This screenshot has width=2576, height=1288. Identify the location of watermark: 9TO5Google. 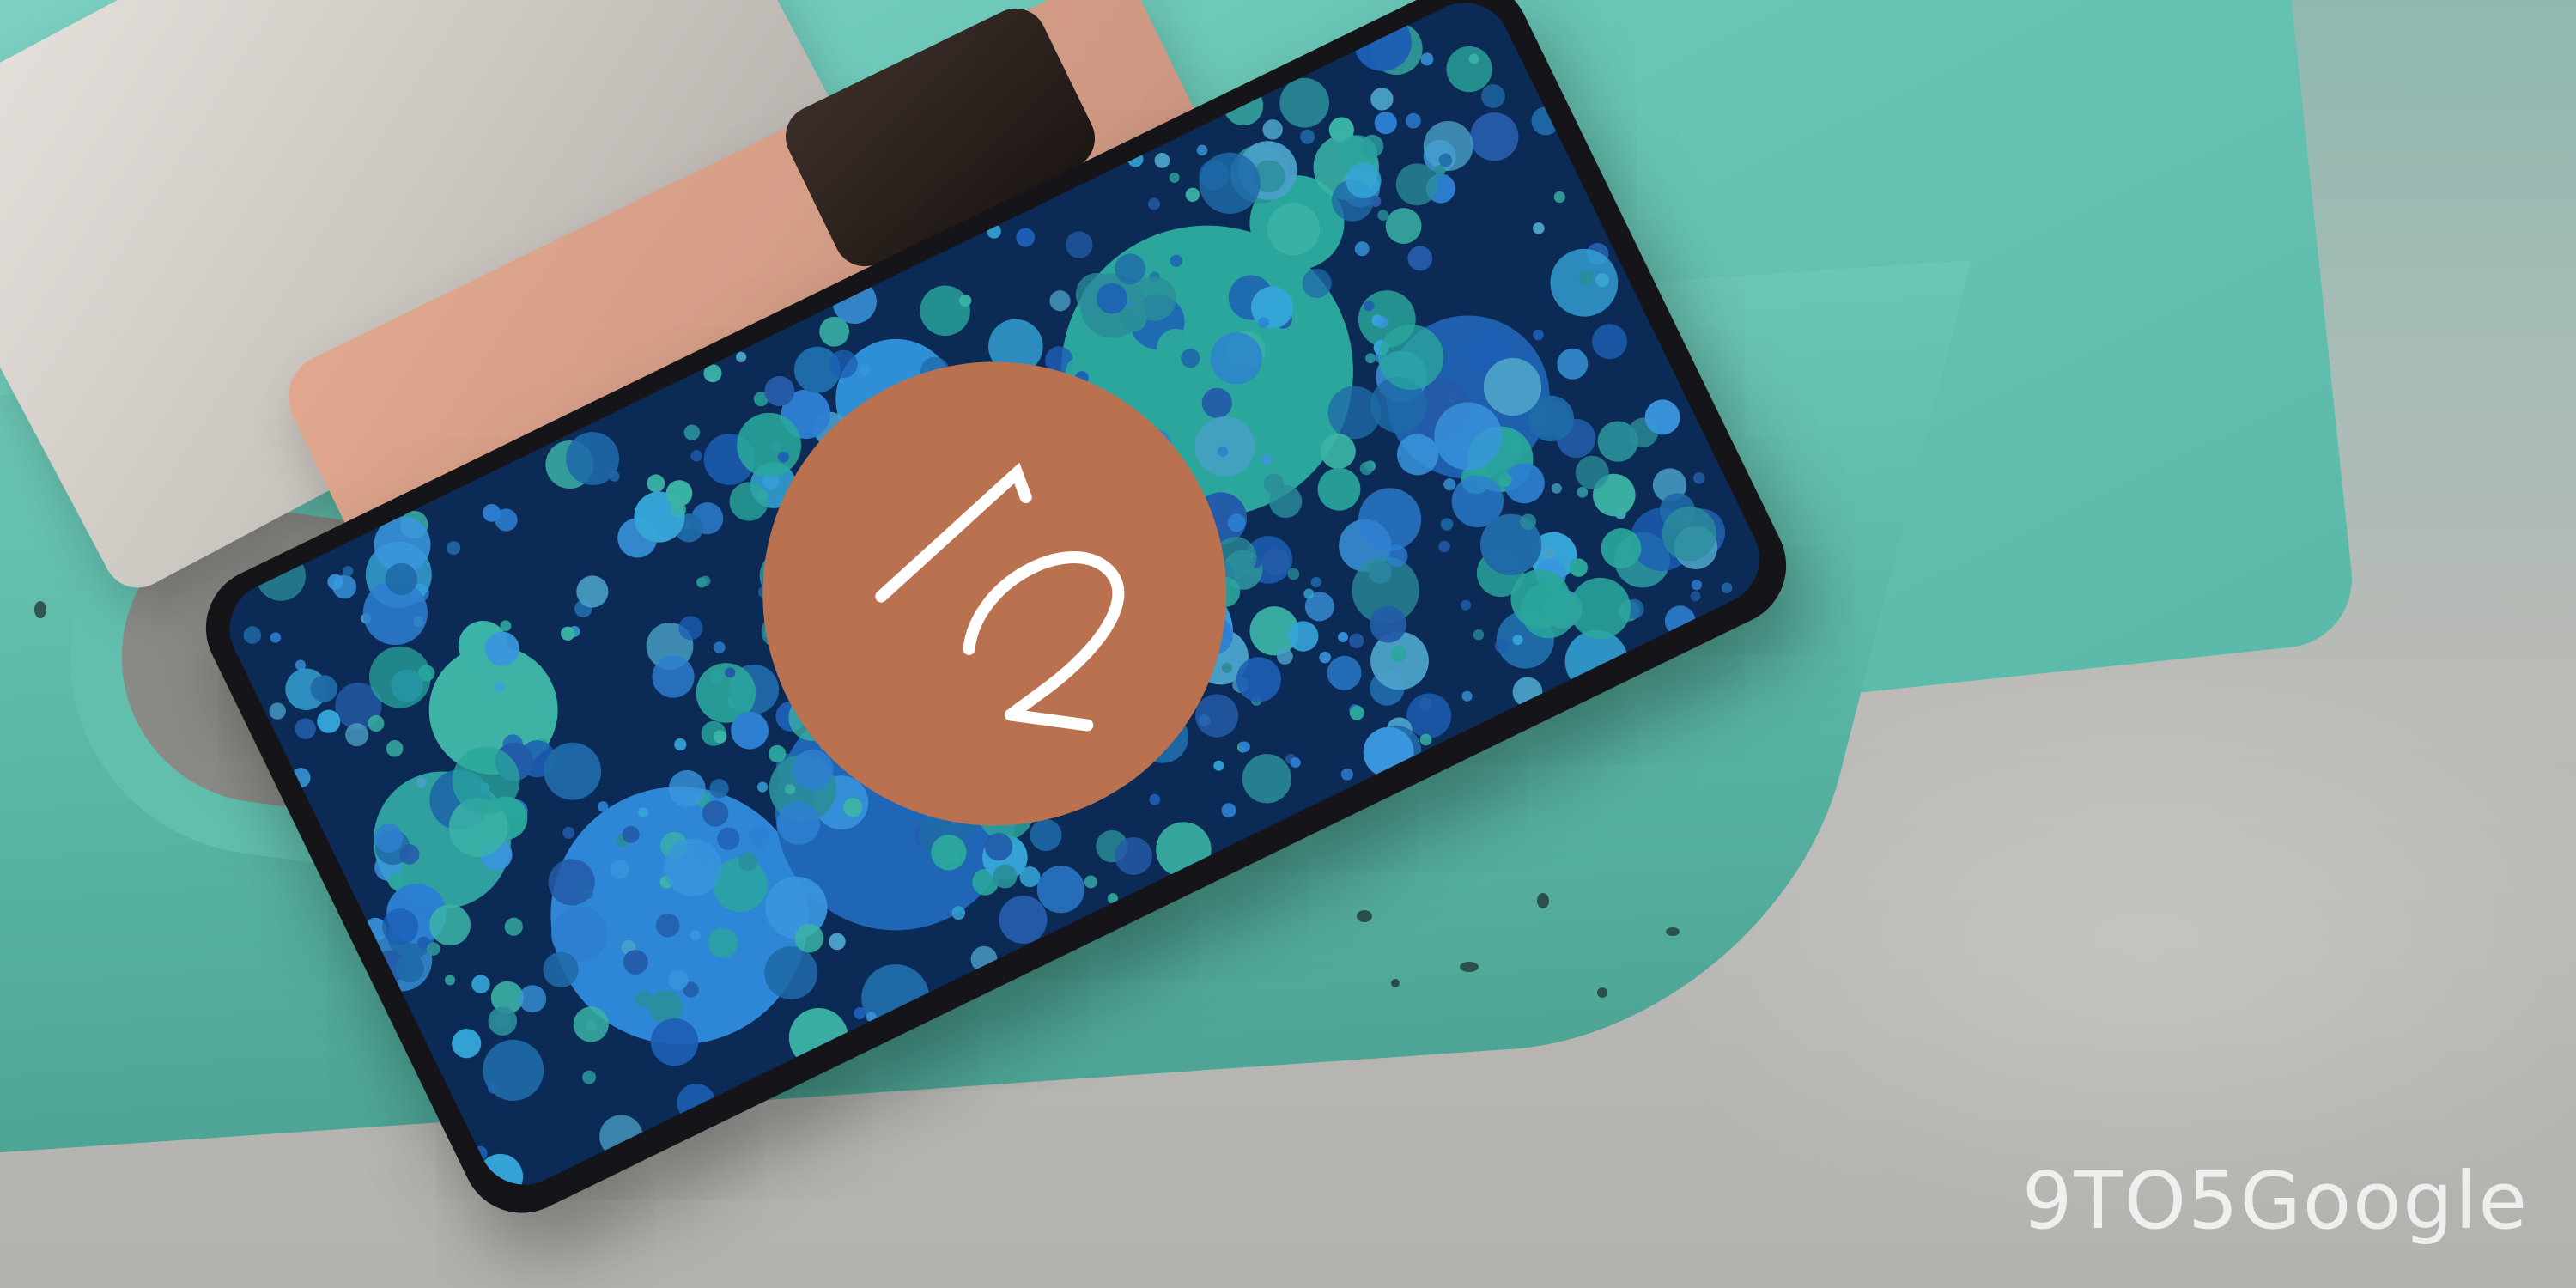
(2275, 1201).